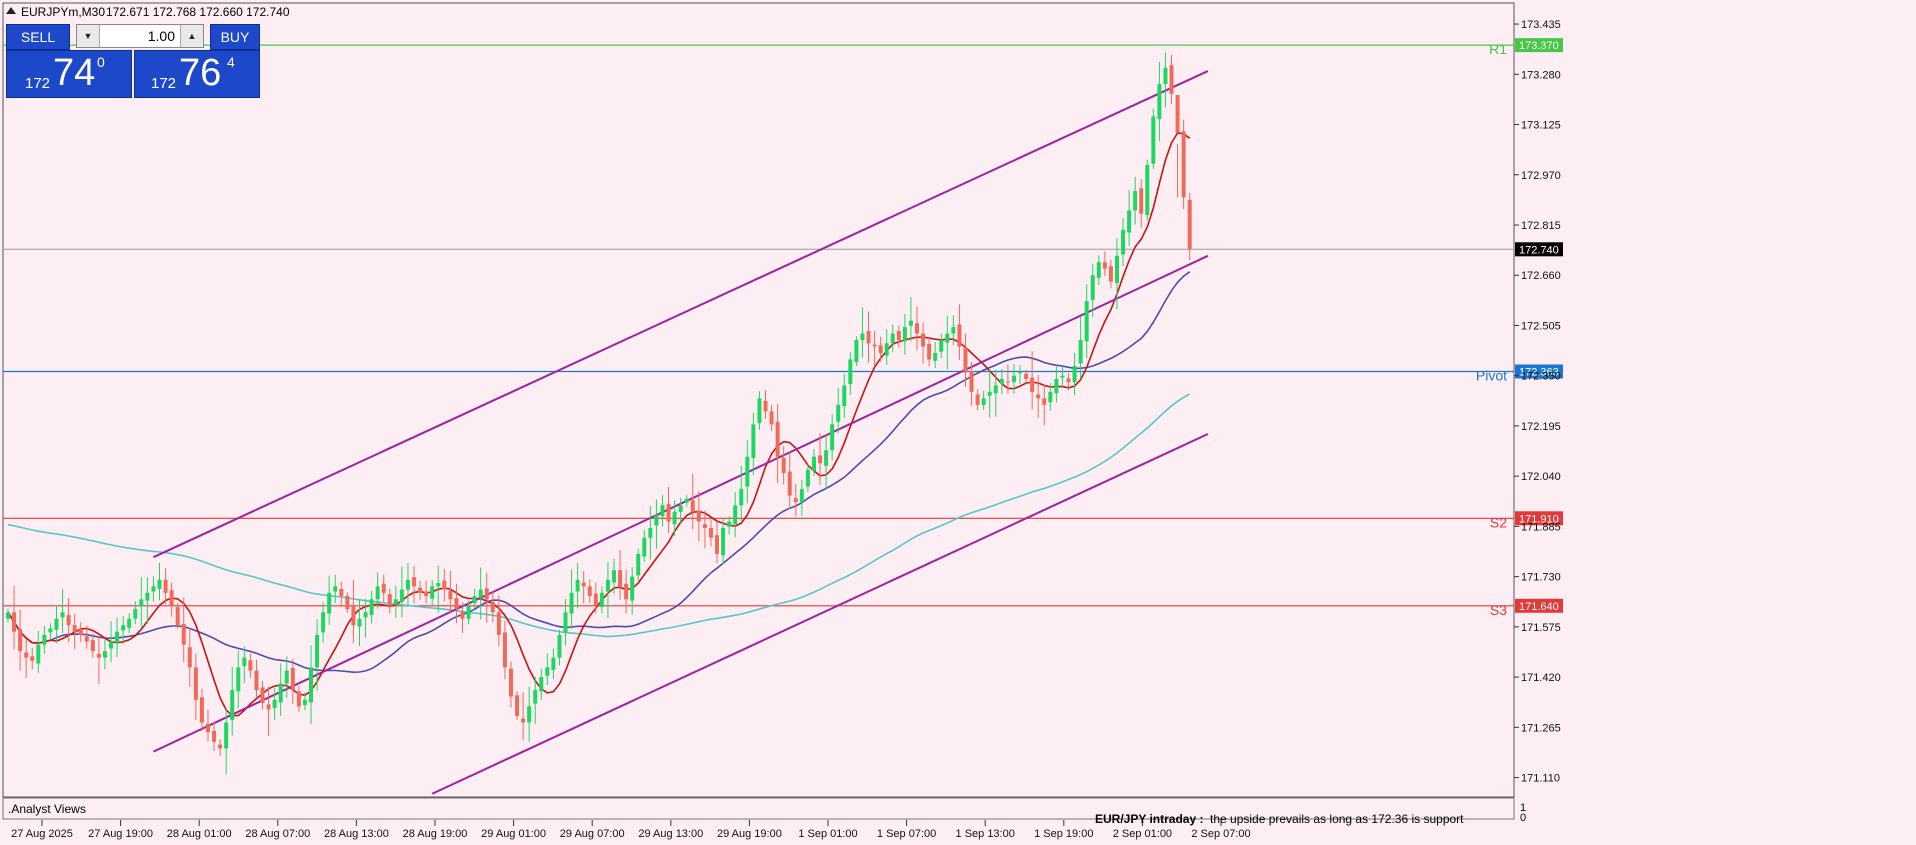 The width and height of the screenshot is (1916, 845). What do you see at coordinates (197, 74) in the screenshot?
I see `buy-price-box: 172 76 4` at bounding box center [197, 74].